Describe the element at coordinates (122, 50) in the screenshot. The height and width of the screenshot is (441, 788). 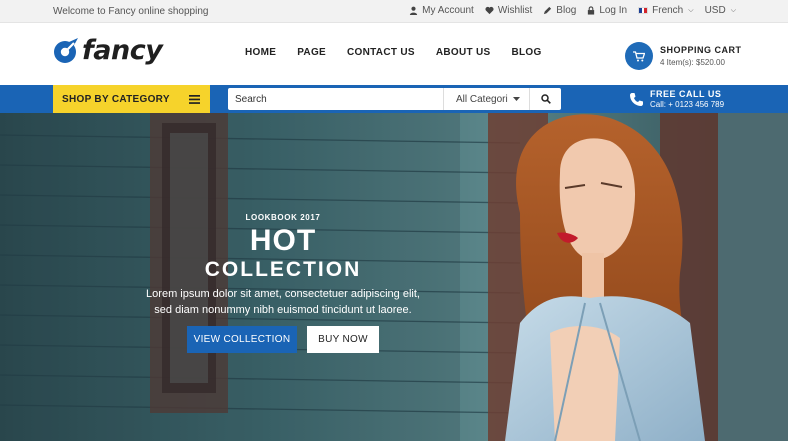
I see `logo-text: fancy` at that location.